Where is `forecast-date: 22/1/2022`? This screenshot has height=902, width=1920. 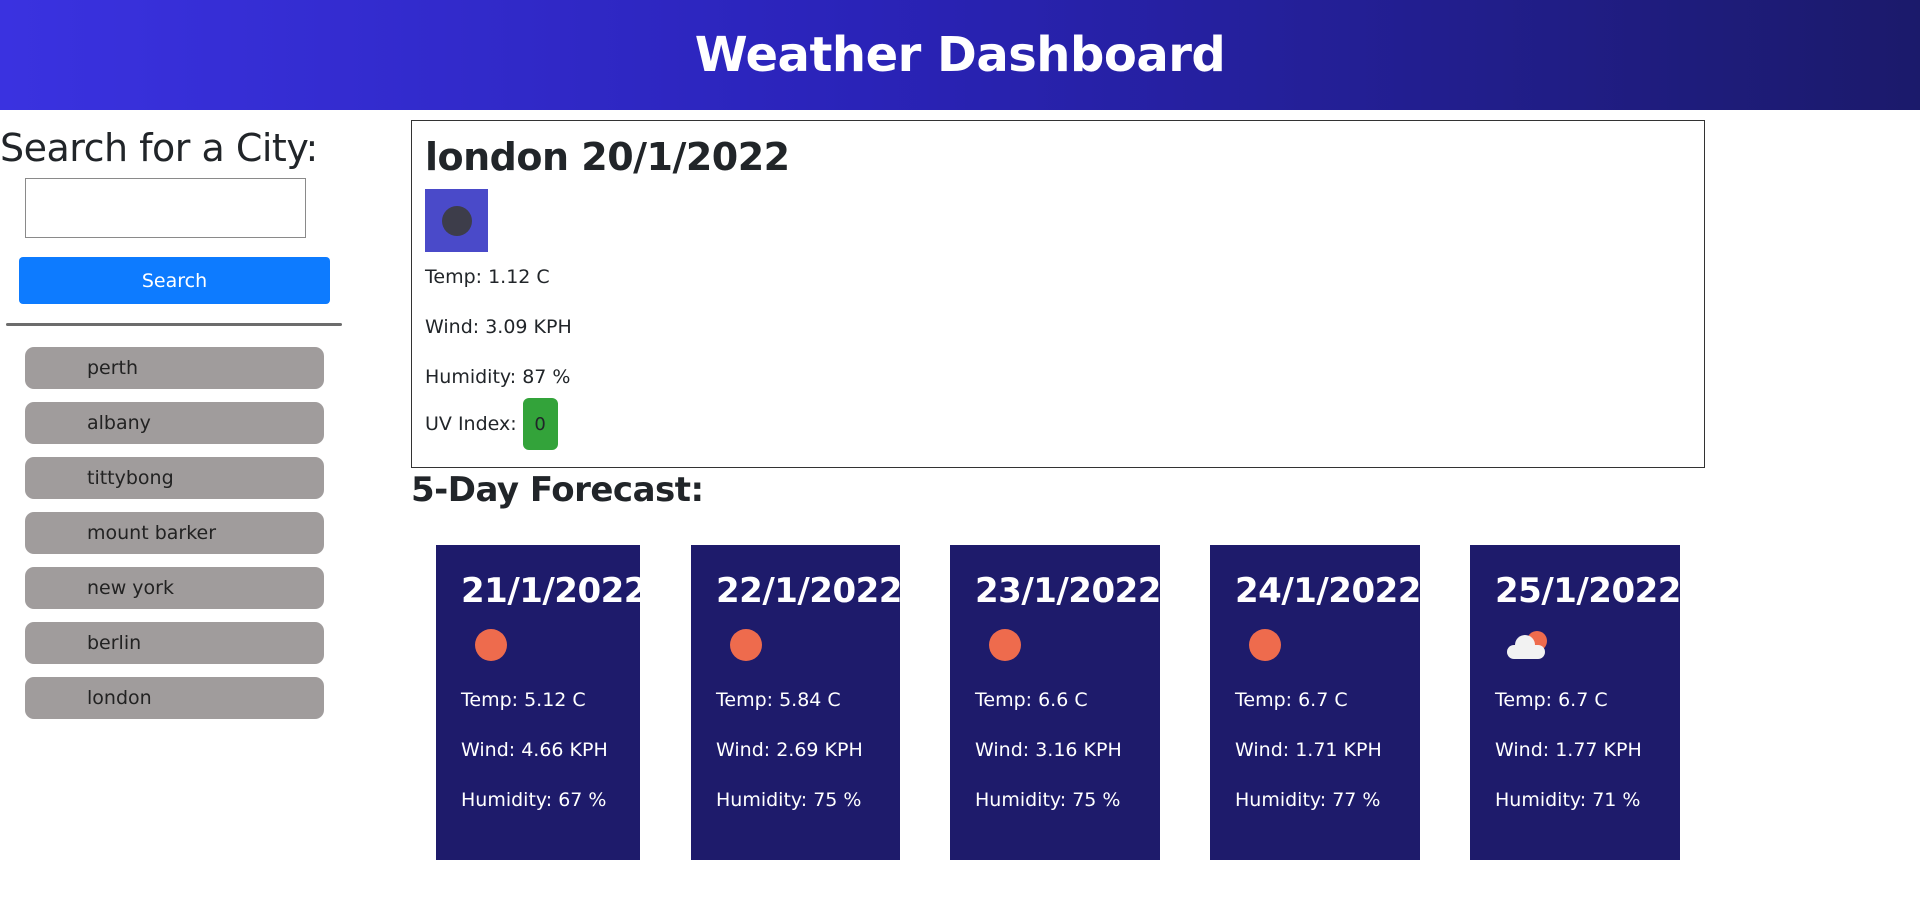
forecast-date: 22/1/2022 is located at coordinates (809, 591).